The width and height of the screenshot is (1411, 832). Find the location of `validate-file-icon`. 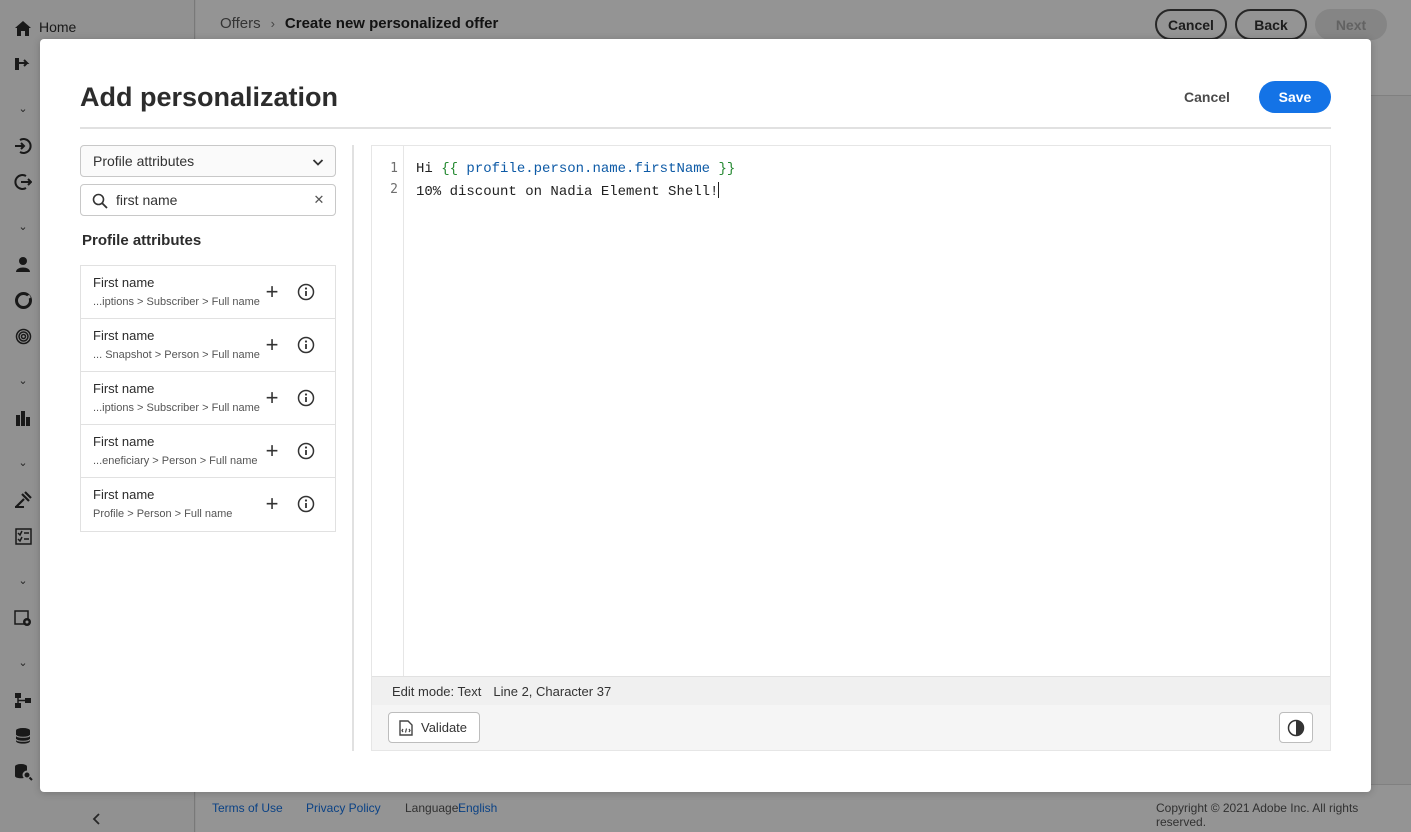

validate-file-icon is located at coordinates (406, 728).